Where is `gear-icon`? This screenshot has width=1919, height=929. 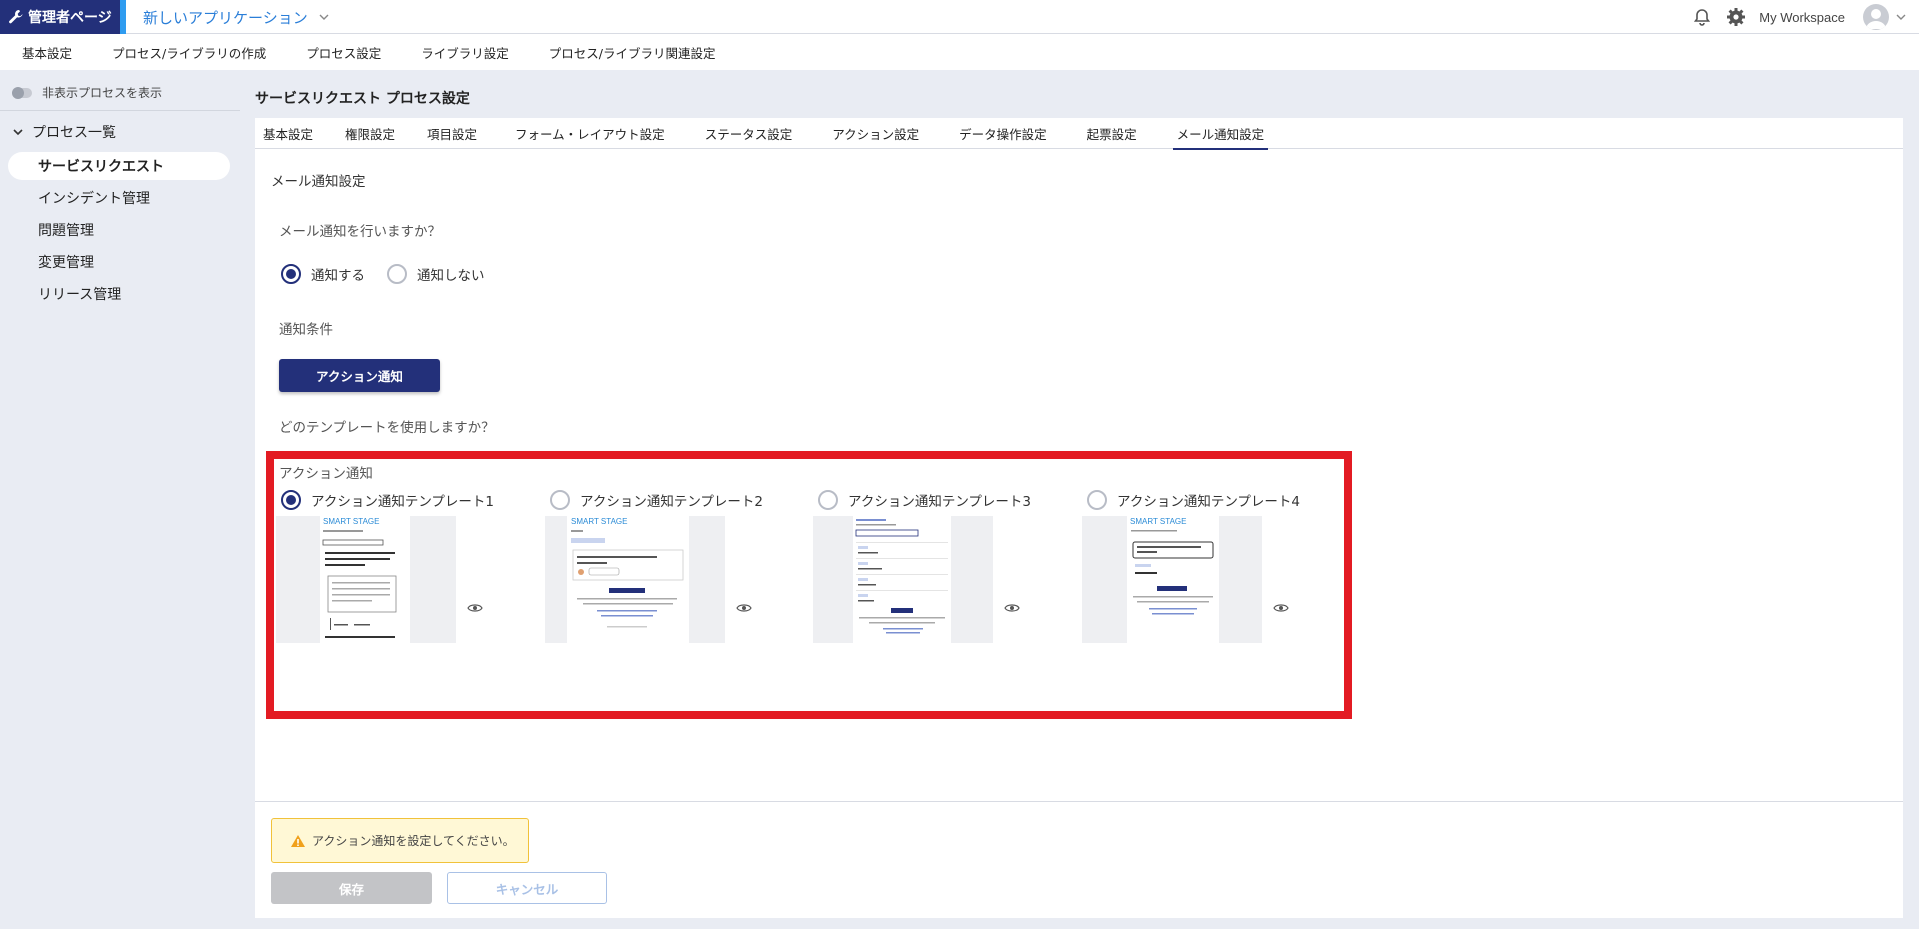 gear-icon is located at coordinates (1736, 17).